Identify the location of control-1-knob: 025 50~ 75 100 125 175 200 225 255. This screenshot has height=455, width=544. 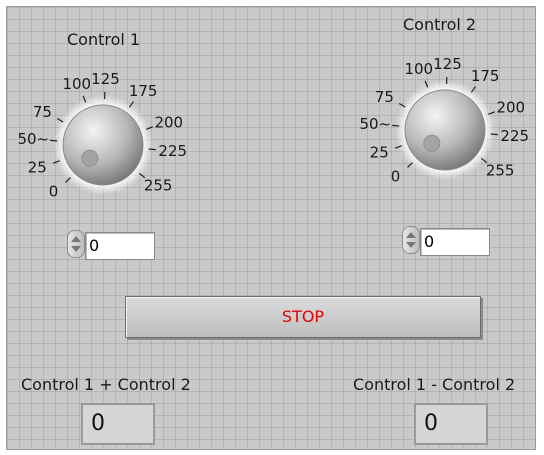
(107, 132).